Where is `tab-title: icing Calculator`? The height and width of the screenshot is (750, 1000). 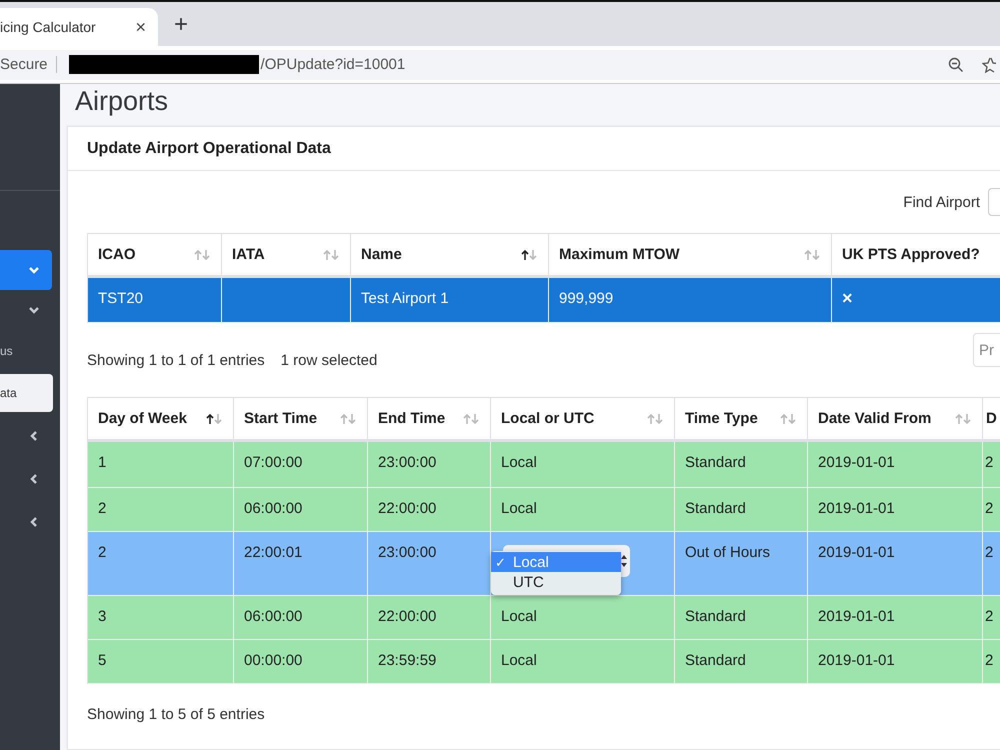 tab-title: icing Calculator is located at coordinates (48, 27).